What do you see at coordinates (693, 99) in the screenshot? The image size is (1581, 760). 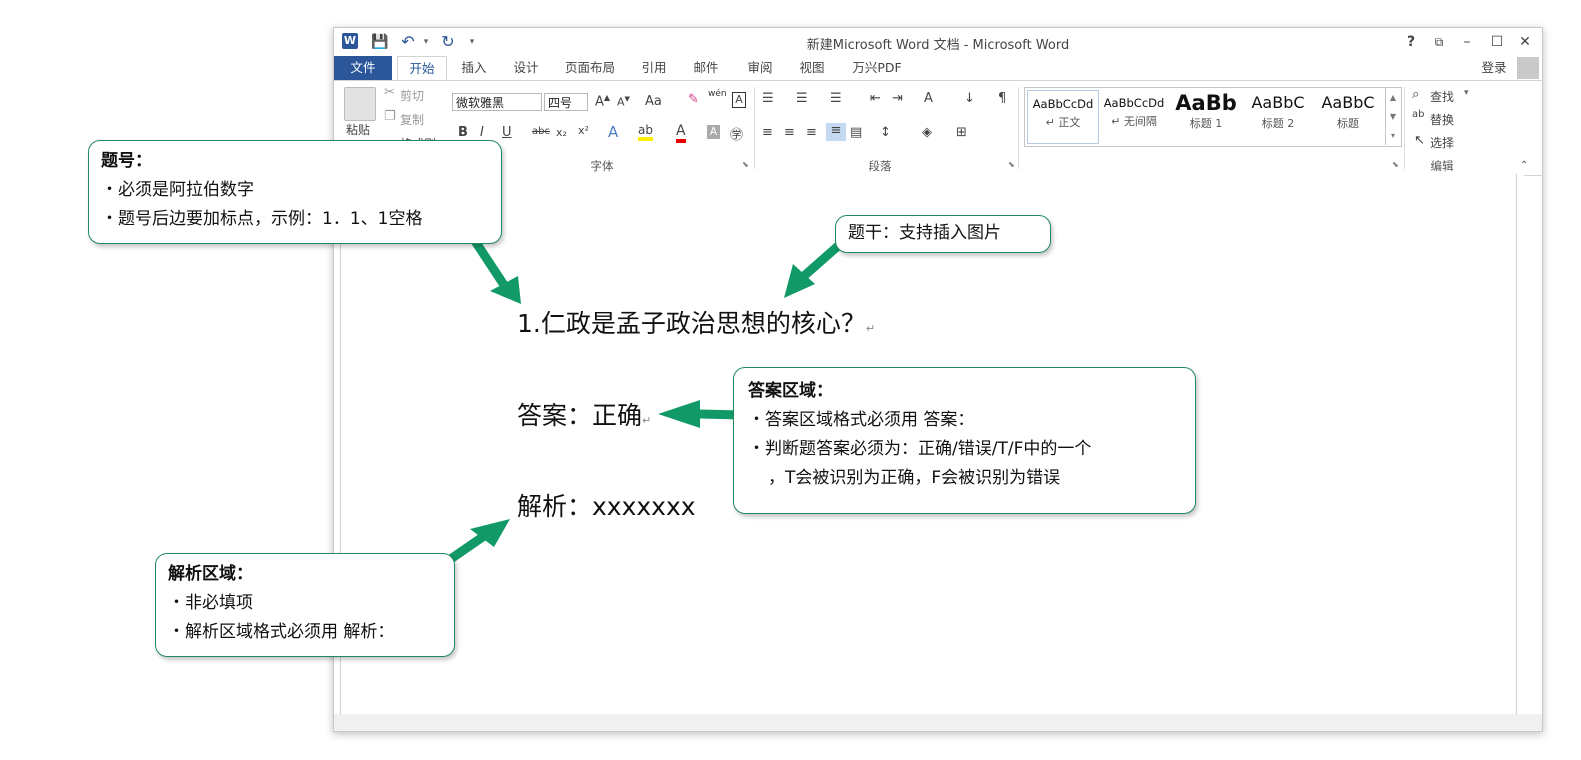 I see `clear-formatting-icon: ✎` at bounding box center [693, 99].